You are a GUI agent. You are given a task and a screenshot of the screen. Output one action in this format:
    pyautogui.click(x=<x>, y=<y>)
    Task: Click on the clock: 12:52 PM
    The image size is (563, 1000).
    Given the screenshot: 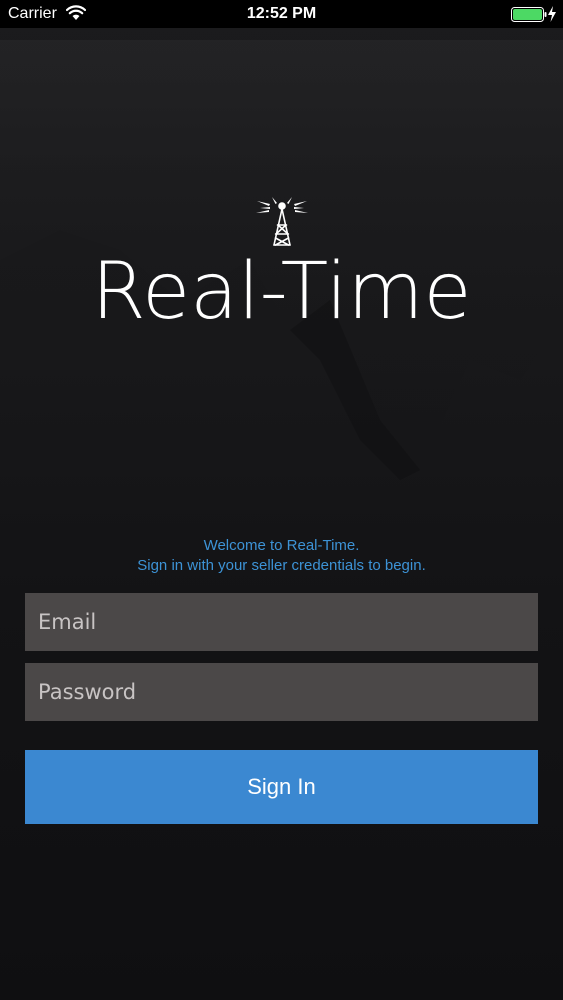 What is the action you would take?
    pyautogui.click(x=281, y=13)
    